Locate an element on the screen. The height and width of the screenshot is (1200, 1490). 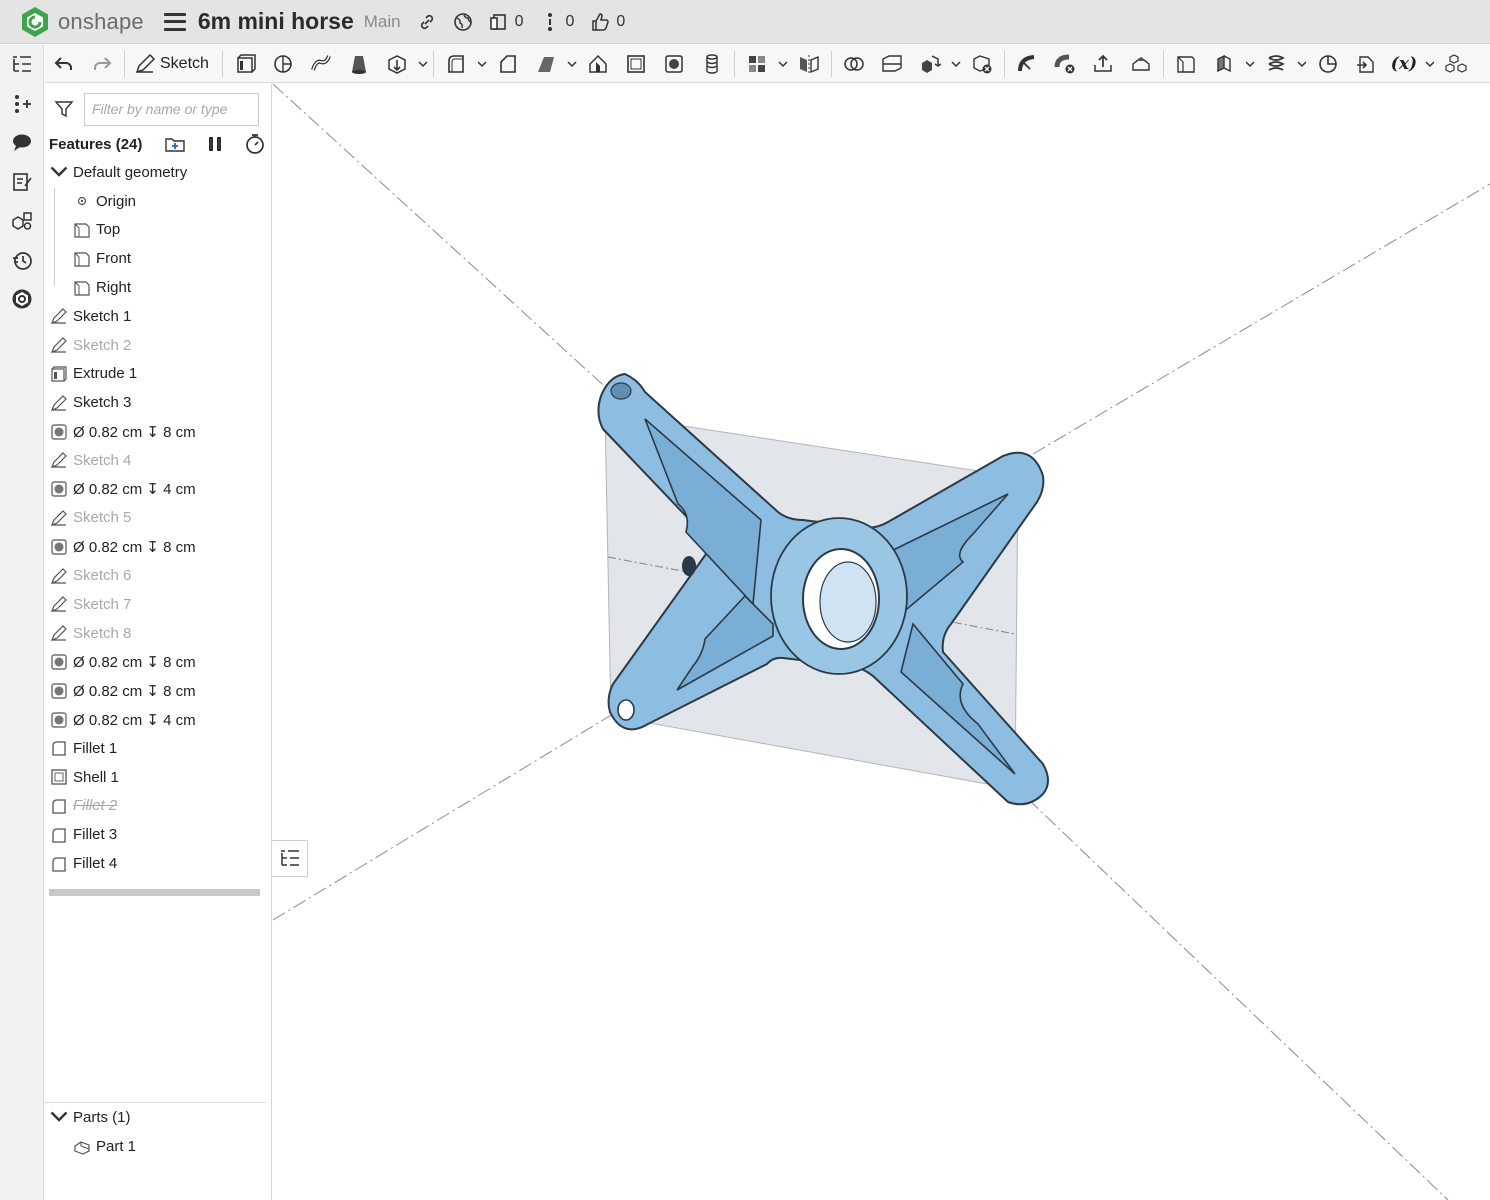
app-store-icon is located at coordinates (22, 298).